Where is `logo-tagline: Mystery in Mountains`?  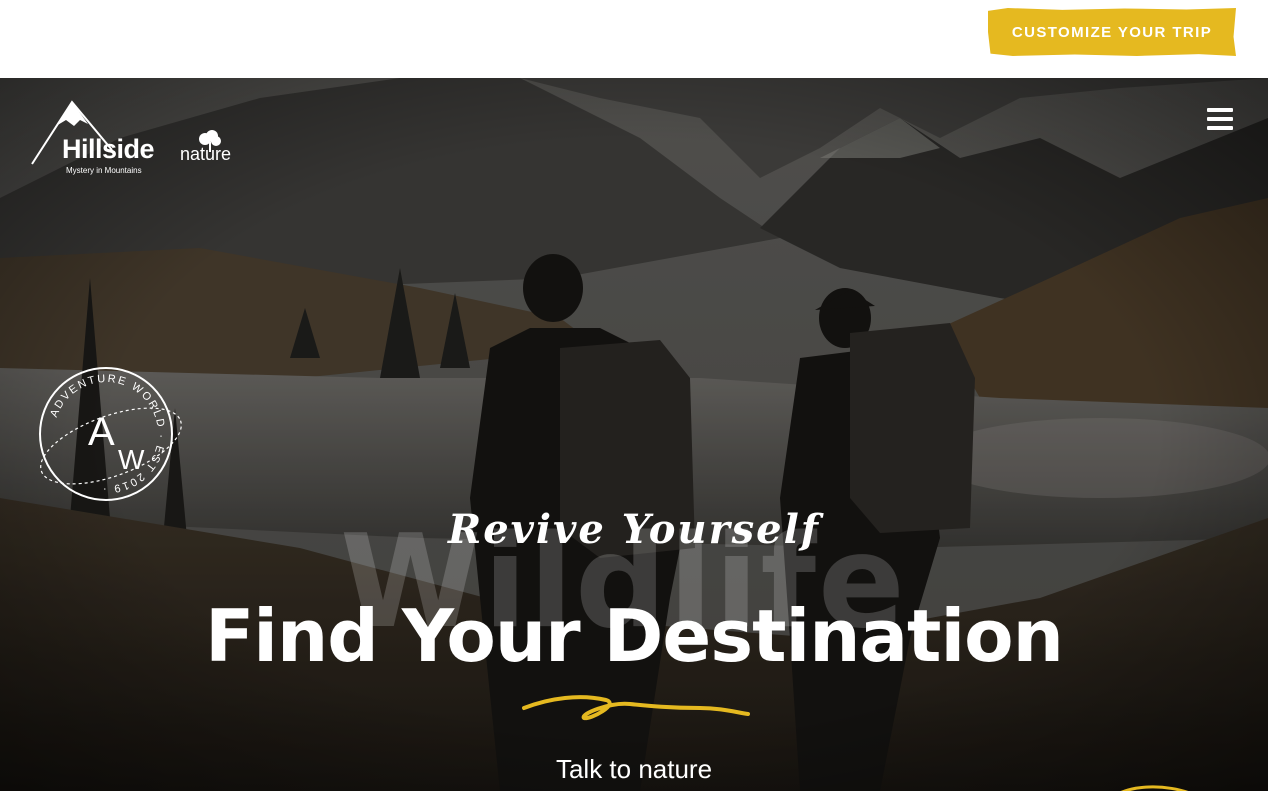
logo-tagline: Mystery in Mountains is located at coordinates (104, 170).